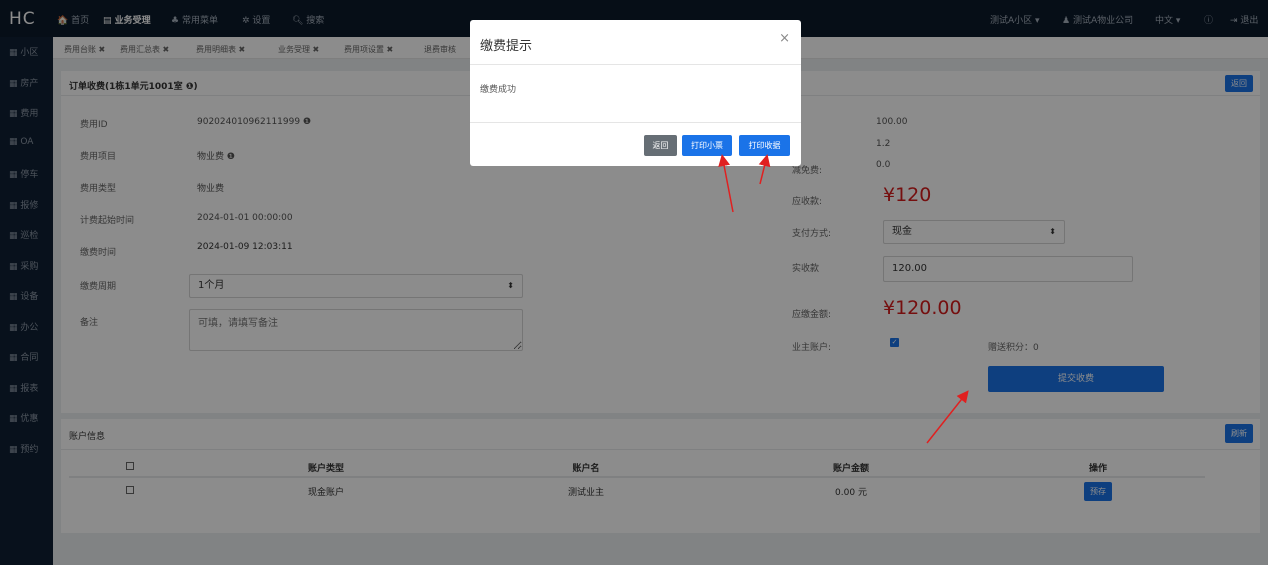 This screenshot has height=565, width=1268. Describe the element at coordinates (843, 299) in the screenshot. I see `annotation-arrows` at that location.